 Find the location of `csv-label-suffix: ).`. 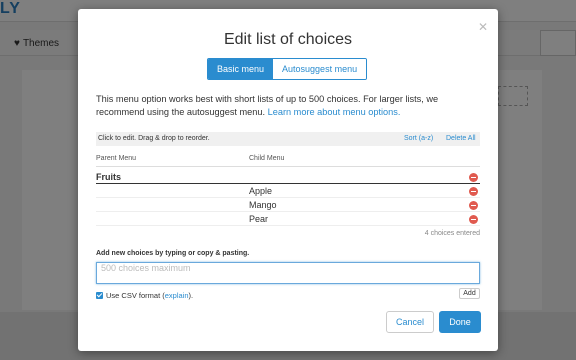

csv-label-suffix: ). is located at coordinates (191, 295).